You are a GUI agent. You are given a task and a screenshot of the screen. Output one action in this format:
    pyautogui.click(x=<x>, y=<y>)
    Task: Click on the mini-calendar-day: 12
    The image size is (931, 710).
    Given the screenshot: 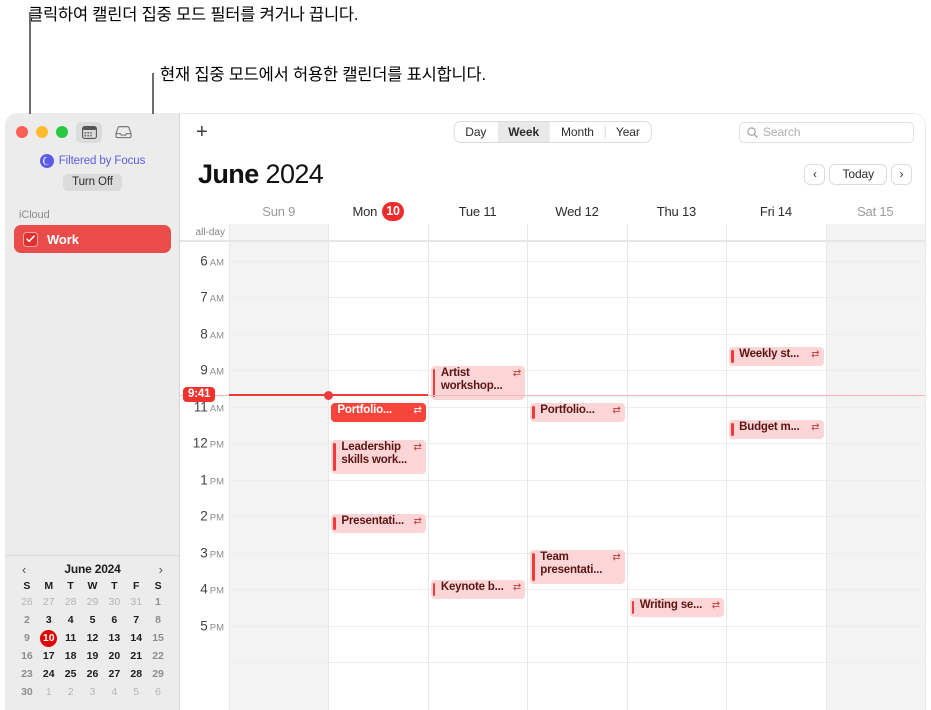 What is the action you would take?
    pyautogui.click(x=93, y=638)
    